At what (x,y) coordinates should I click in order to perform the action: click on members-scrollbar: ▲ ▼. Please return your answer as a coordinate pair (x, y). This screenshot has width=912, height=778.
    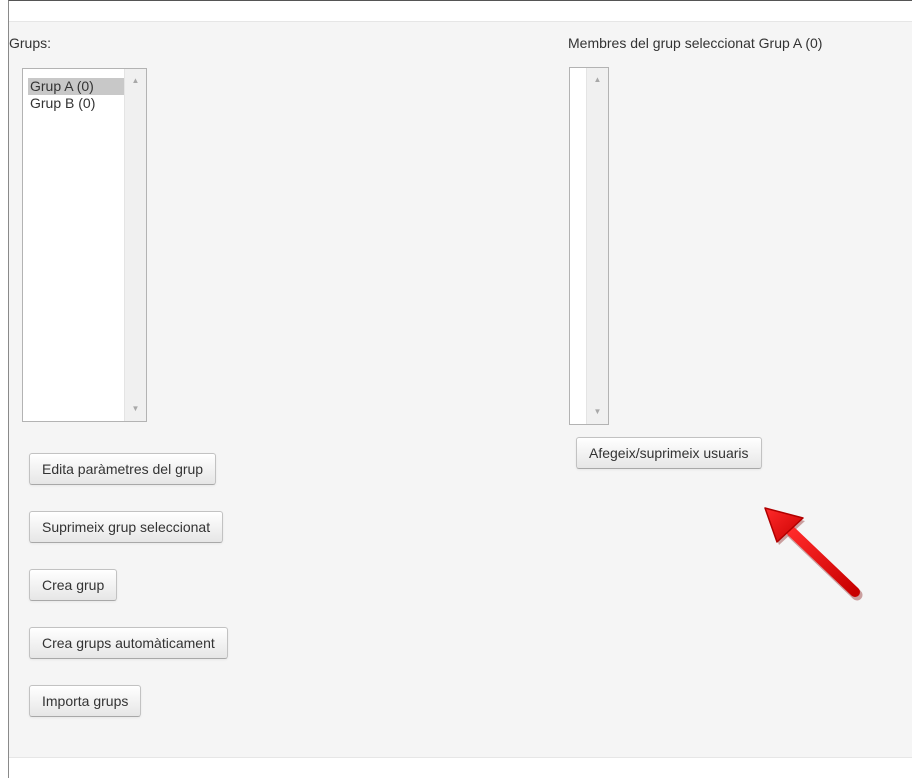
    Looking at the image, I should click on (597, 246).